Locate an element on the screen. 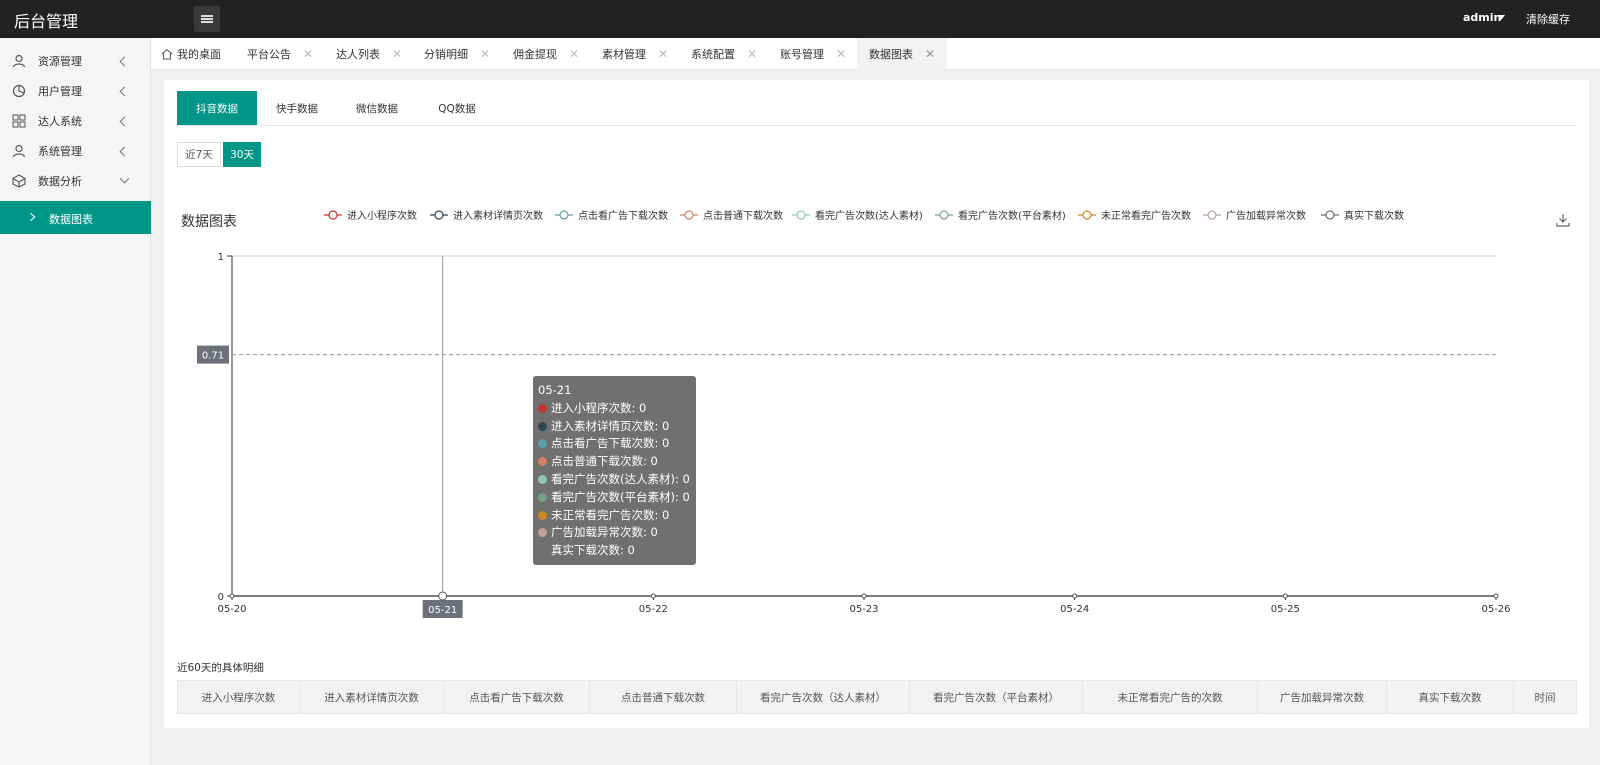 Image resolution: width=1600 pixels, height=765 pixels. user-menu: admin is located at coordinates (1482, 17).